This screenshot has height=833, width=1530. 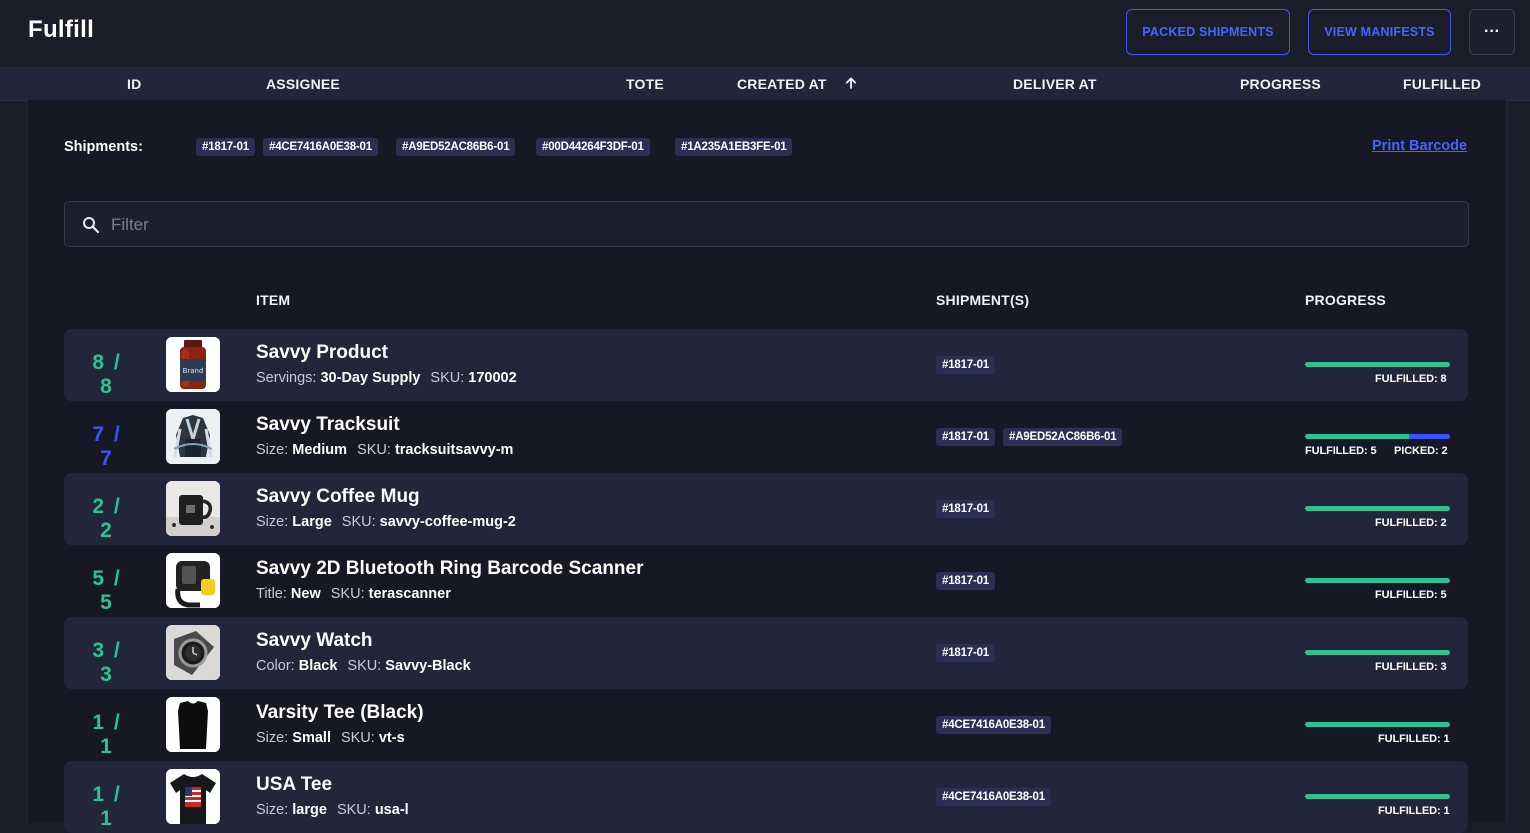 What do you see at coordinates (454, 450) in the screenshot?
I see `sku-value: tracksuitsavvy-m` at bounding box center [454, 450].